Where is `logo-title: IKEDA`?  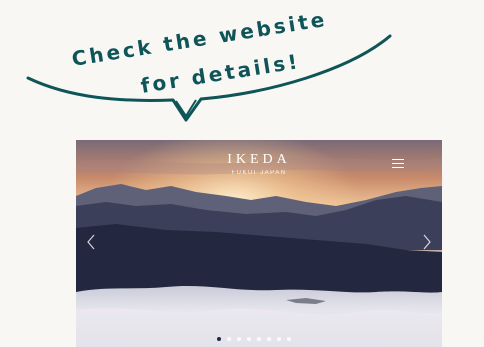
logo-title: IKEDA is located at coordinates (259, 159).